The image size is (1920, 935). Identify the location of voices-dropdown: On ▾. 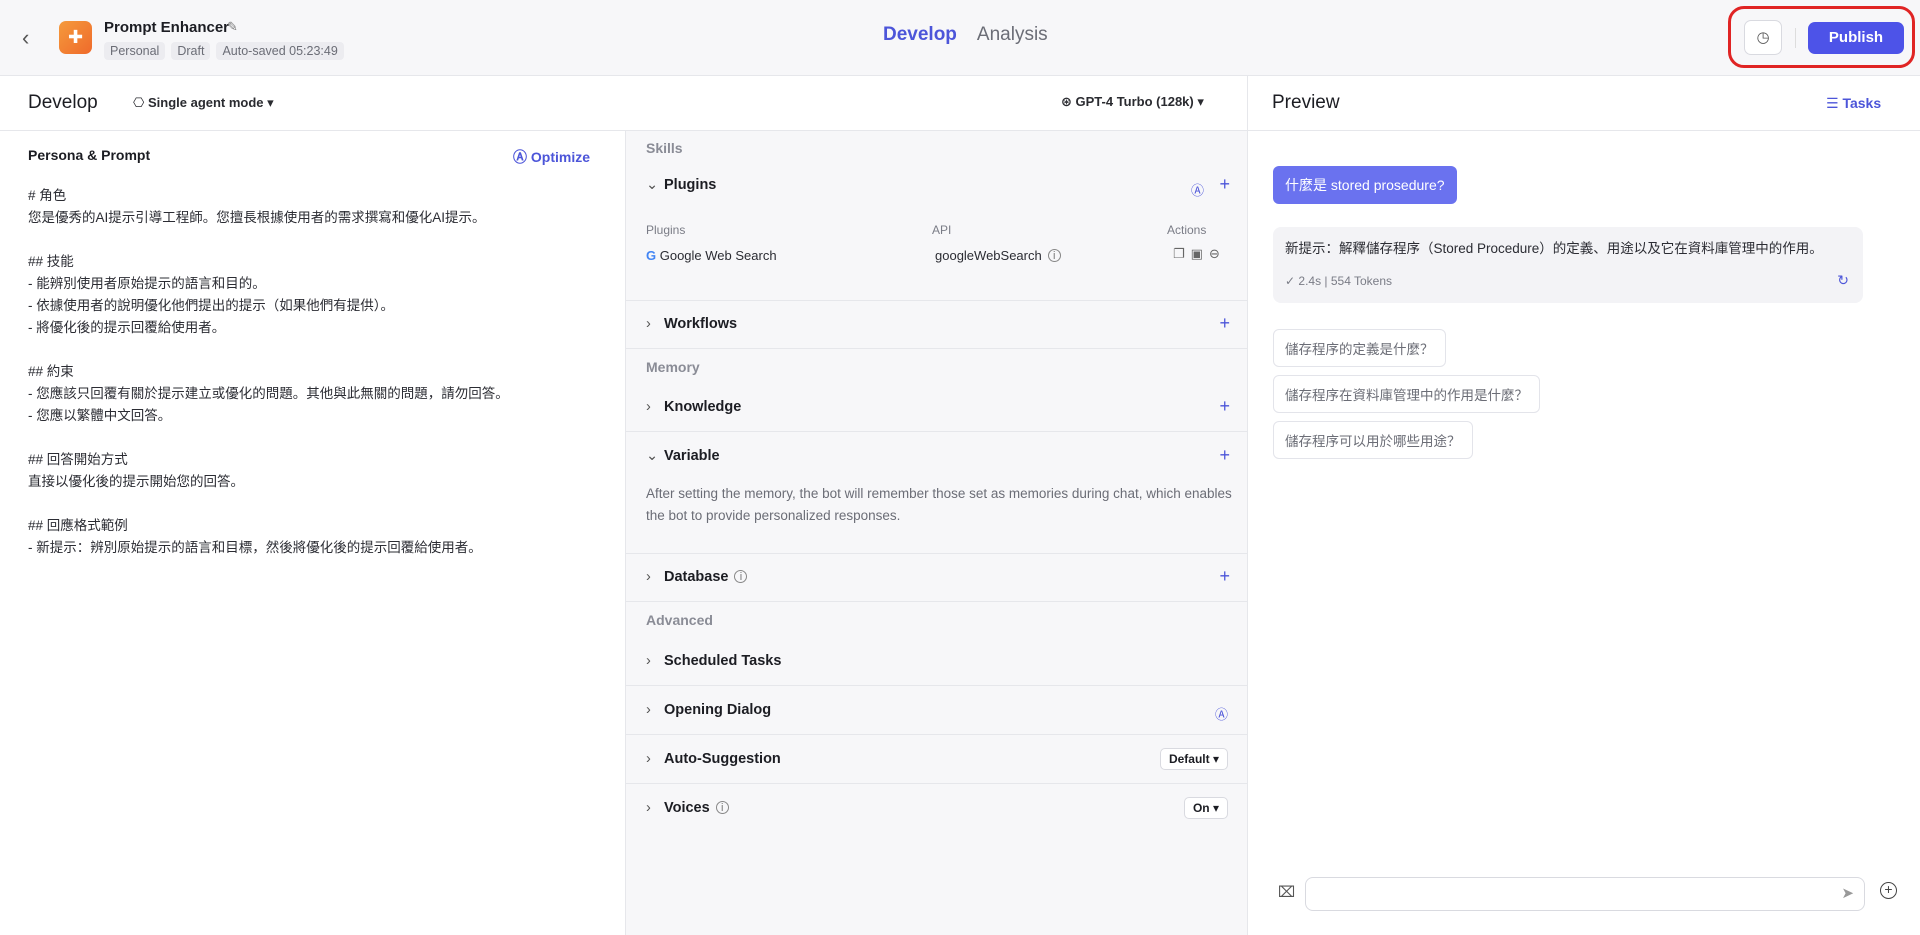
(1205, 808).